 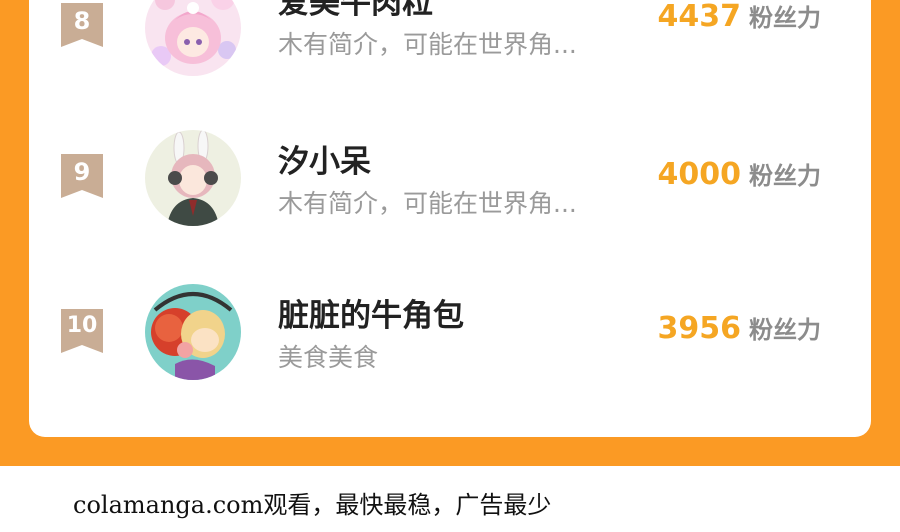 I want to click on user-name: 爱美牛肉粒, so click(x=355, y=11).